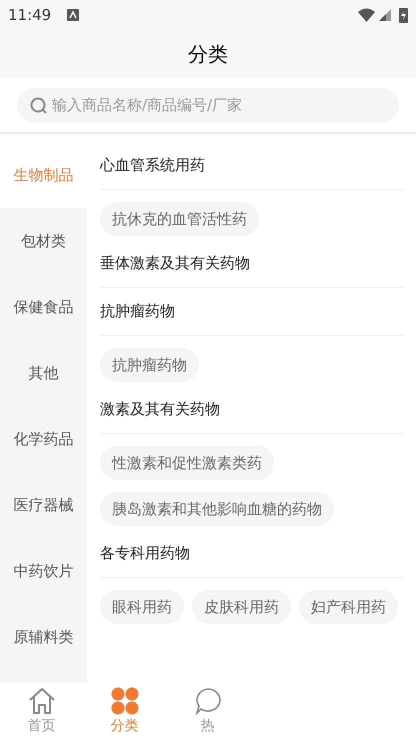  What do you see at coordinates (142, 607) in the screenshot?
I see `category-chip: 眼科用药` at bounding box center [142, 607].